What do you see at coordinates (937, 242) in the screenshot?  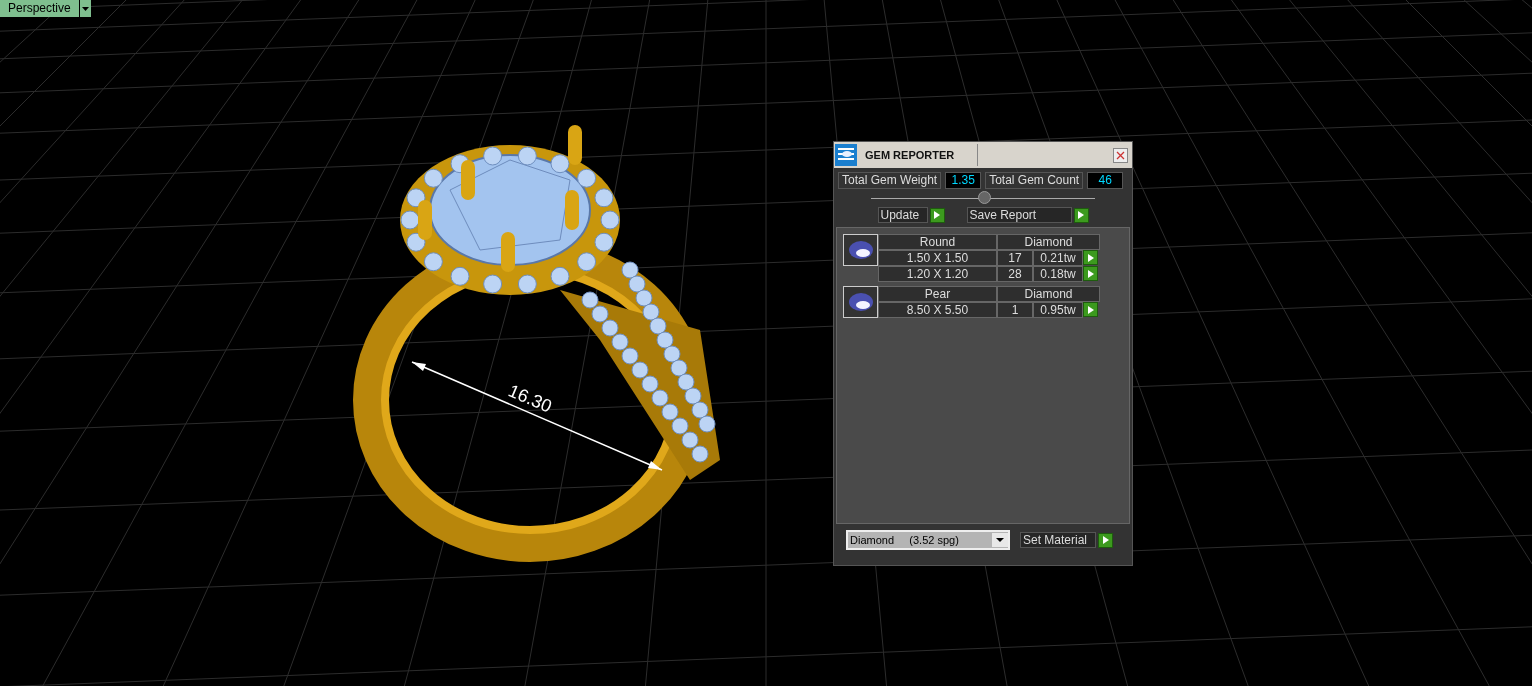 I see `table-cell: Round` at bounding box center [937, 242].